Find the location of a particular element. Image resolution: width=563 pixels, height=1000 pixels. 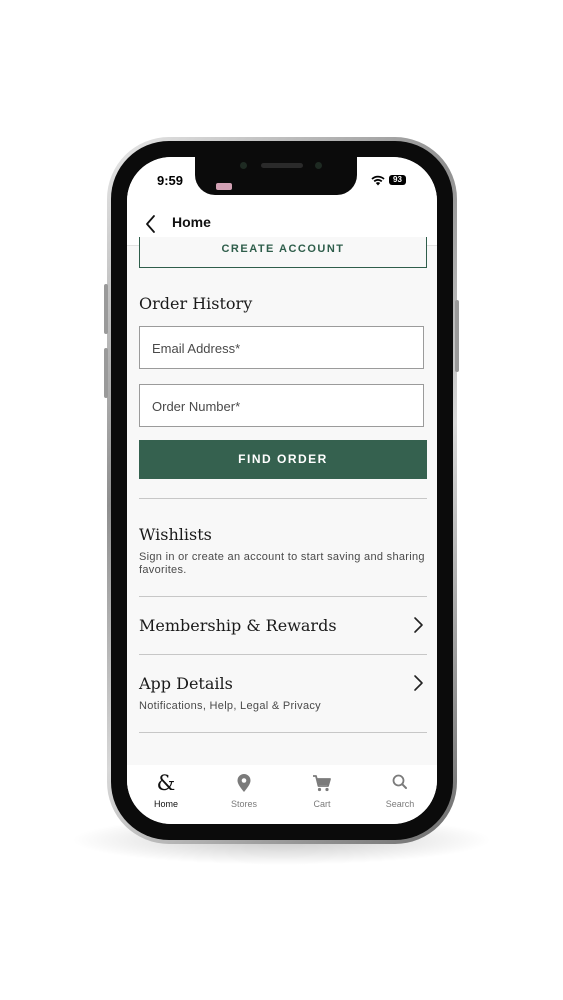

earpiece-speaker is located at coordinates (282, 165).